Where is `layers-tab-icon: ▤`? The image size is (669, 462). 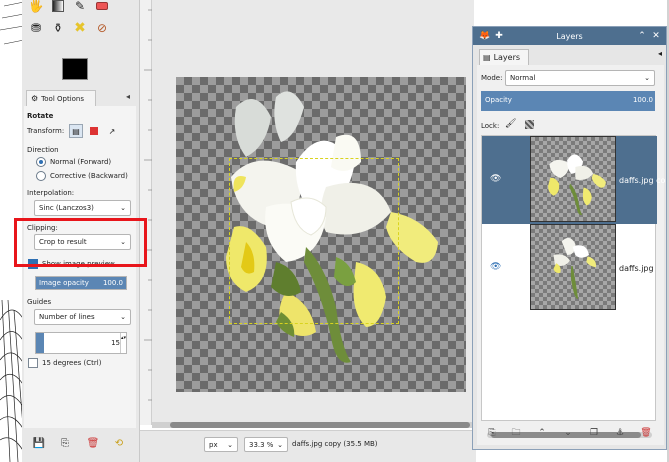 layers-tab-icon: ▤ is located at coordinates (487, 57).